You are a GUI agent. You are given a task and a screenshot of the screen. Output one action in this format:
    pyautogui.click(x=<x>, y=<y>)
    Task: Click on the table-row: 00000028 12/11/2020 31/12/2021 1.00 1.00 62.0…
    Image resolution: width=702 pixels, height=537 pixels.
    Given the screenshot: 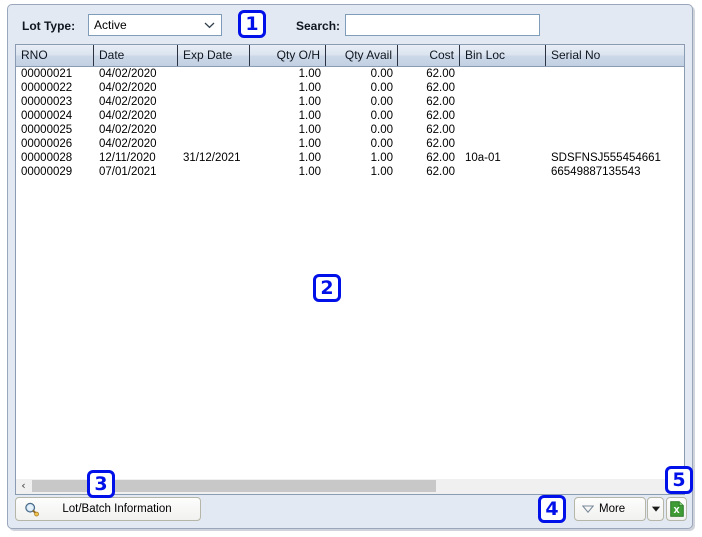 What is the action you would take?
    pyautogui.click(x=350, y=158)
    